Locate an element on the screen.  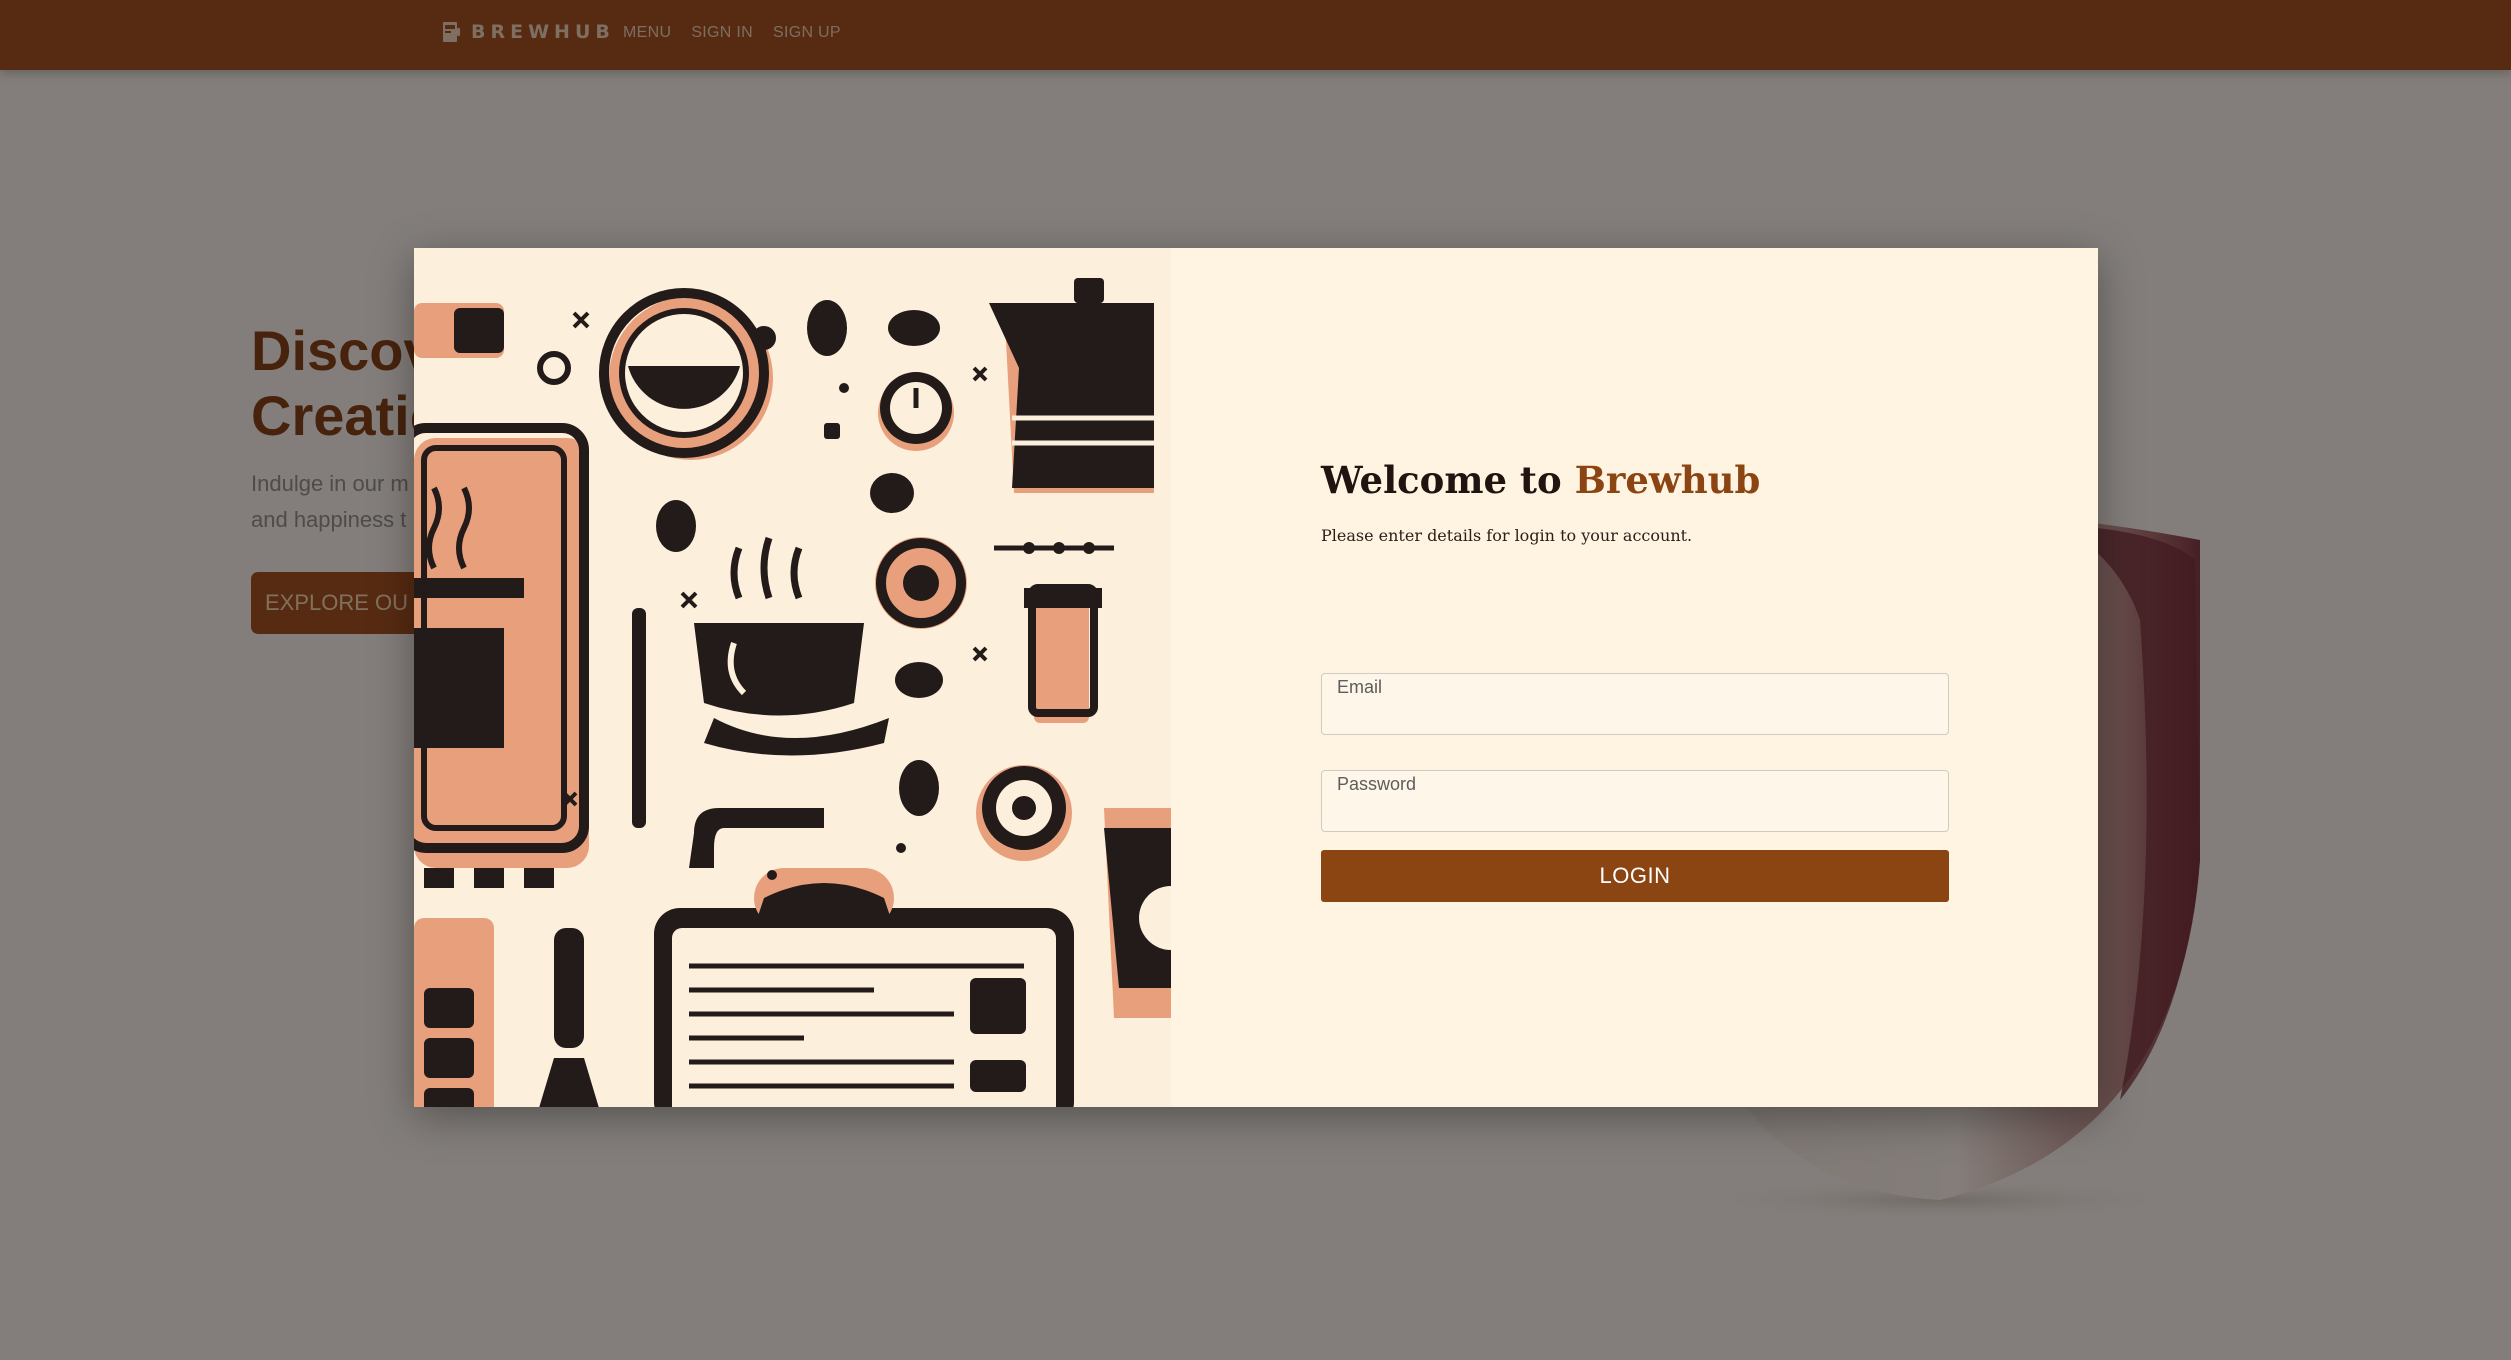
email-field: Email is located at coordinates (1635, 704).